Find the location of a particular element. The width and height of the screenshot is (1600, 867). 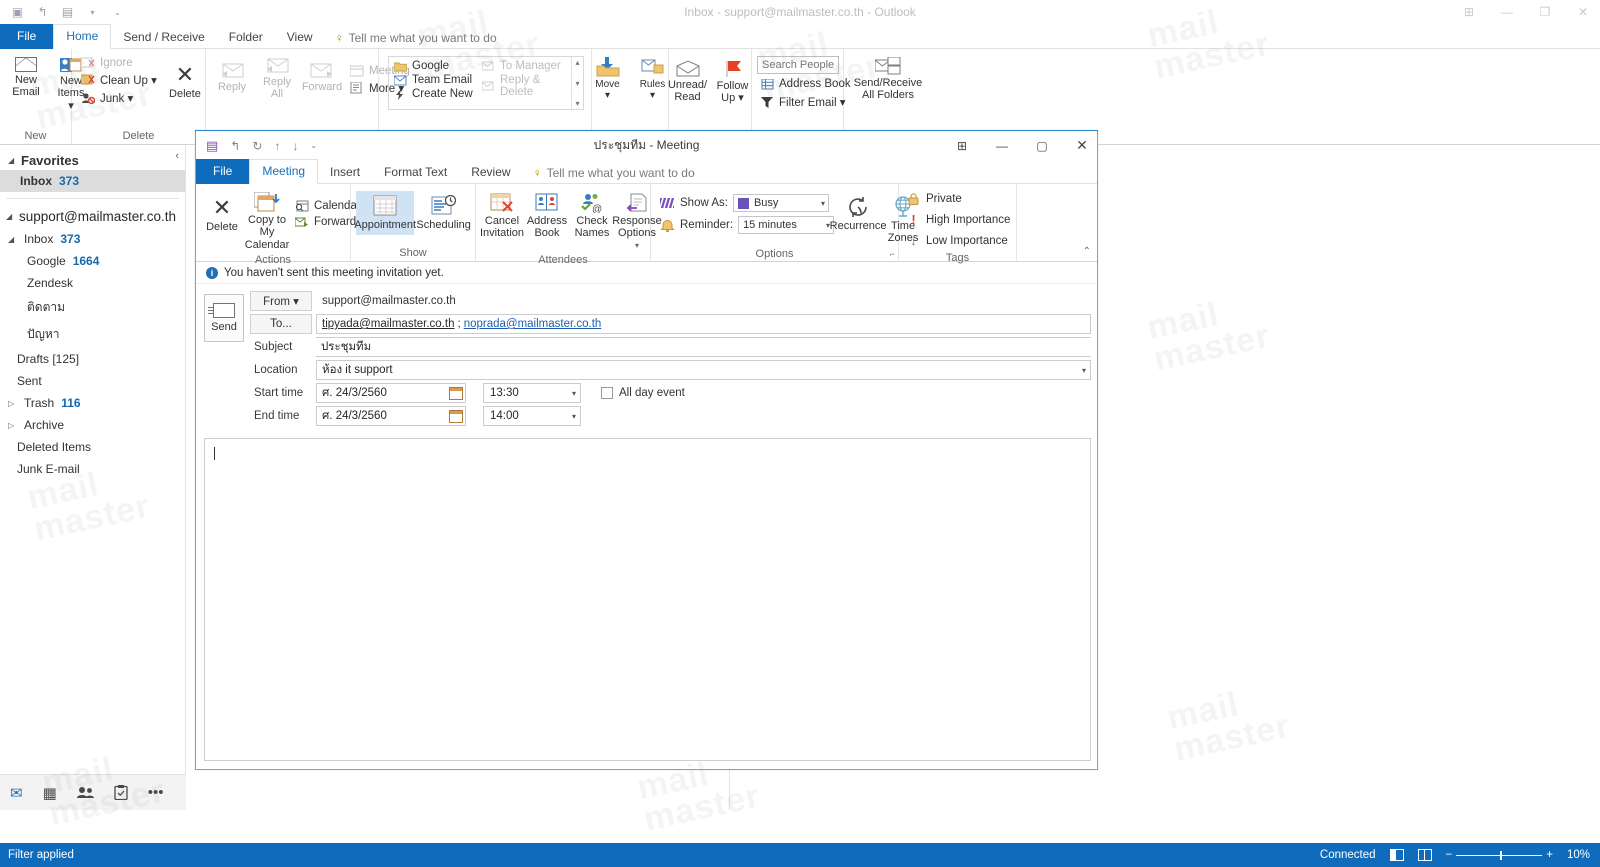

end-date-input: ศ. 24/3/2560 is located at coordinates (391, 416).